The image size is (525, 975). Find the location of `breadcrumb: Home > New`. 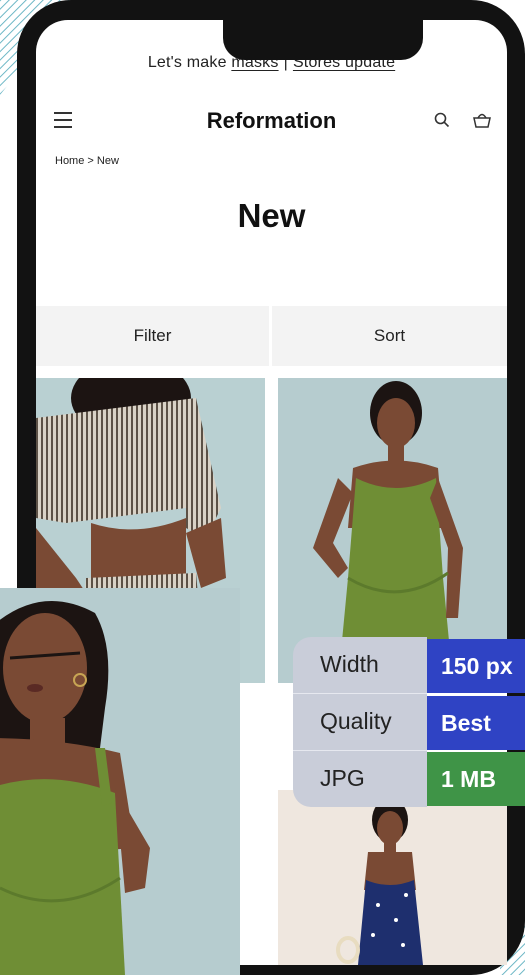

breadcrumb: Home > New is located at coordinates (87, 161).